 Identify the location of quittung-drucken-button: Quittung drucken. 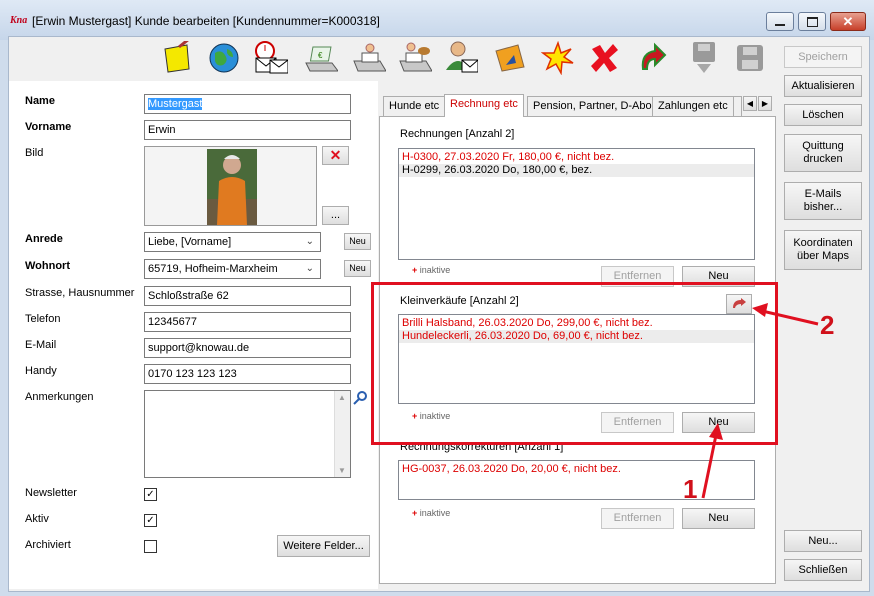
(823, 153).